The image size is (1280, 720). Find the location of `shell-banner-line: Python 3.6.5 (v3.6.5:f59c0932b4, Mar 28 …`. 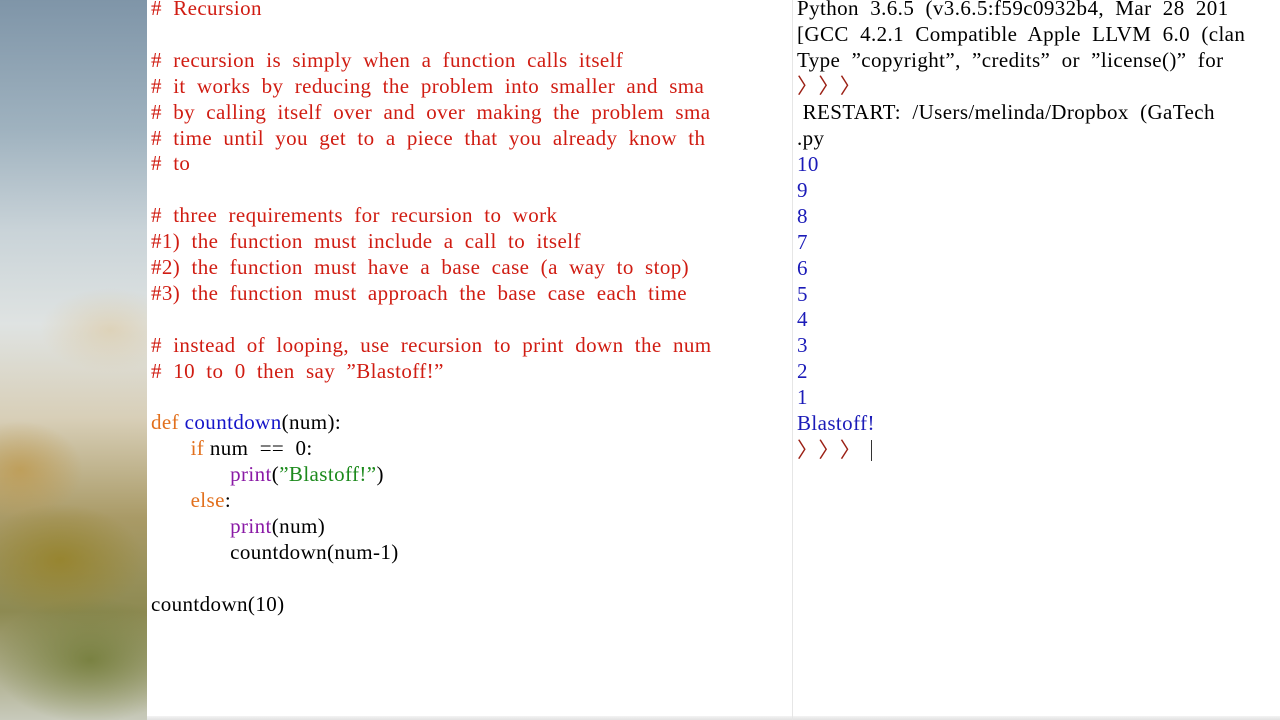

shell-banner-line: Python 3.6.5 (v3.6.5:f59c0932b4, Mar 28 … is located at coordinates (1013, 10).